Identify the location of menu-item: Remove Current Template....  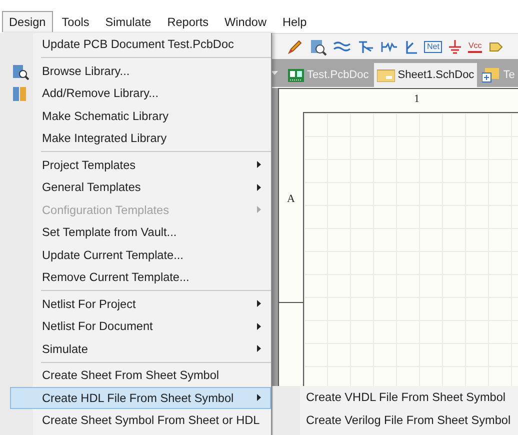
(140, 277).